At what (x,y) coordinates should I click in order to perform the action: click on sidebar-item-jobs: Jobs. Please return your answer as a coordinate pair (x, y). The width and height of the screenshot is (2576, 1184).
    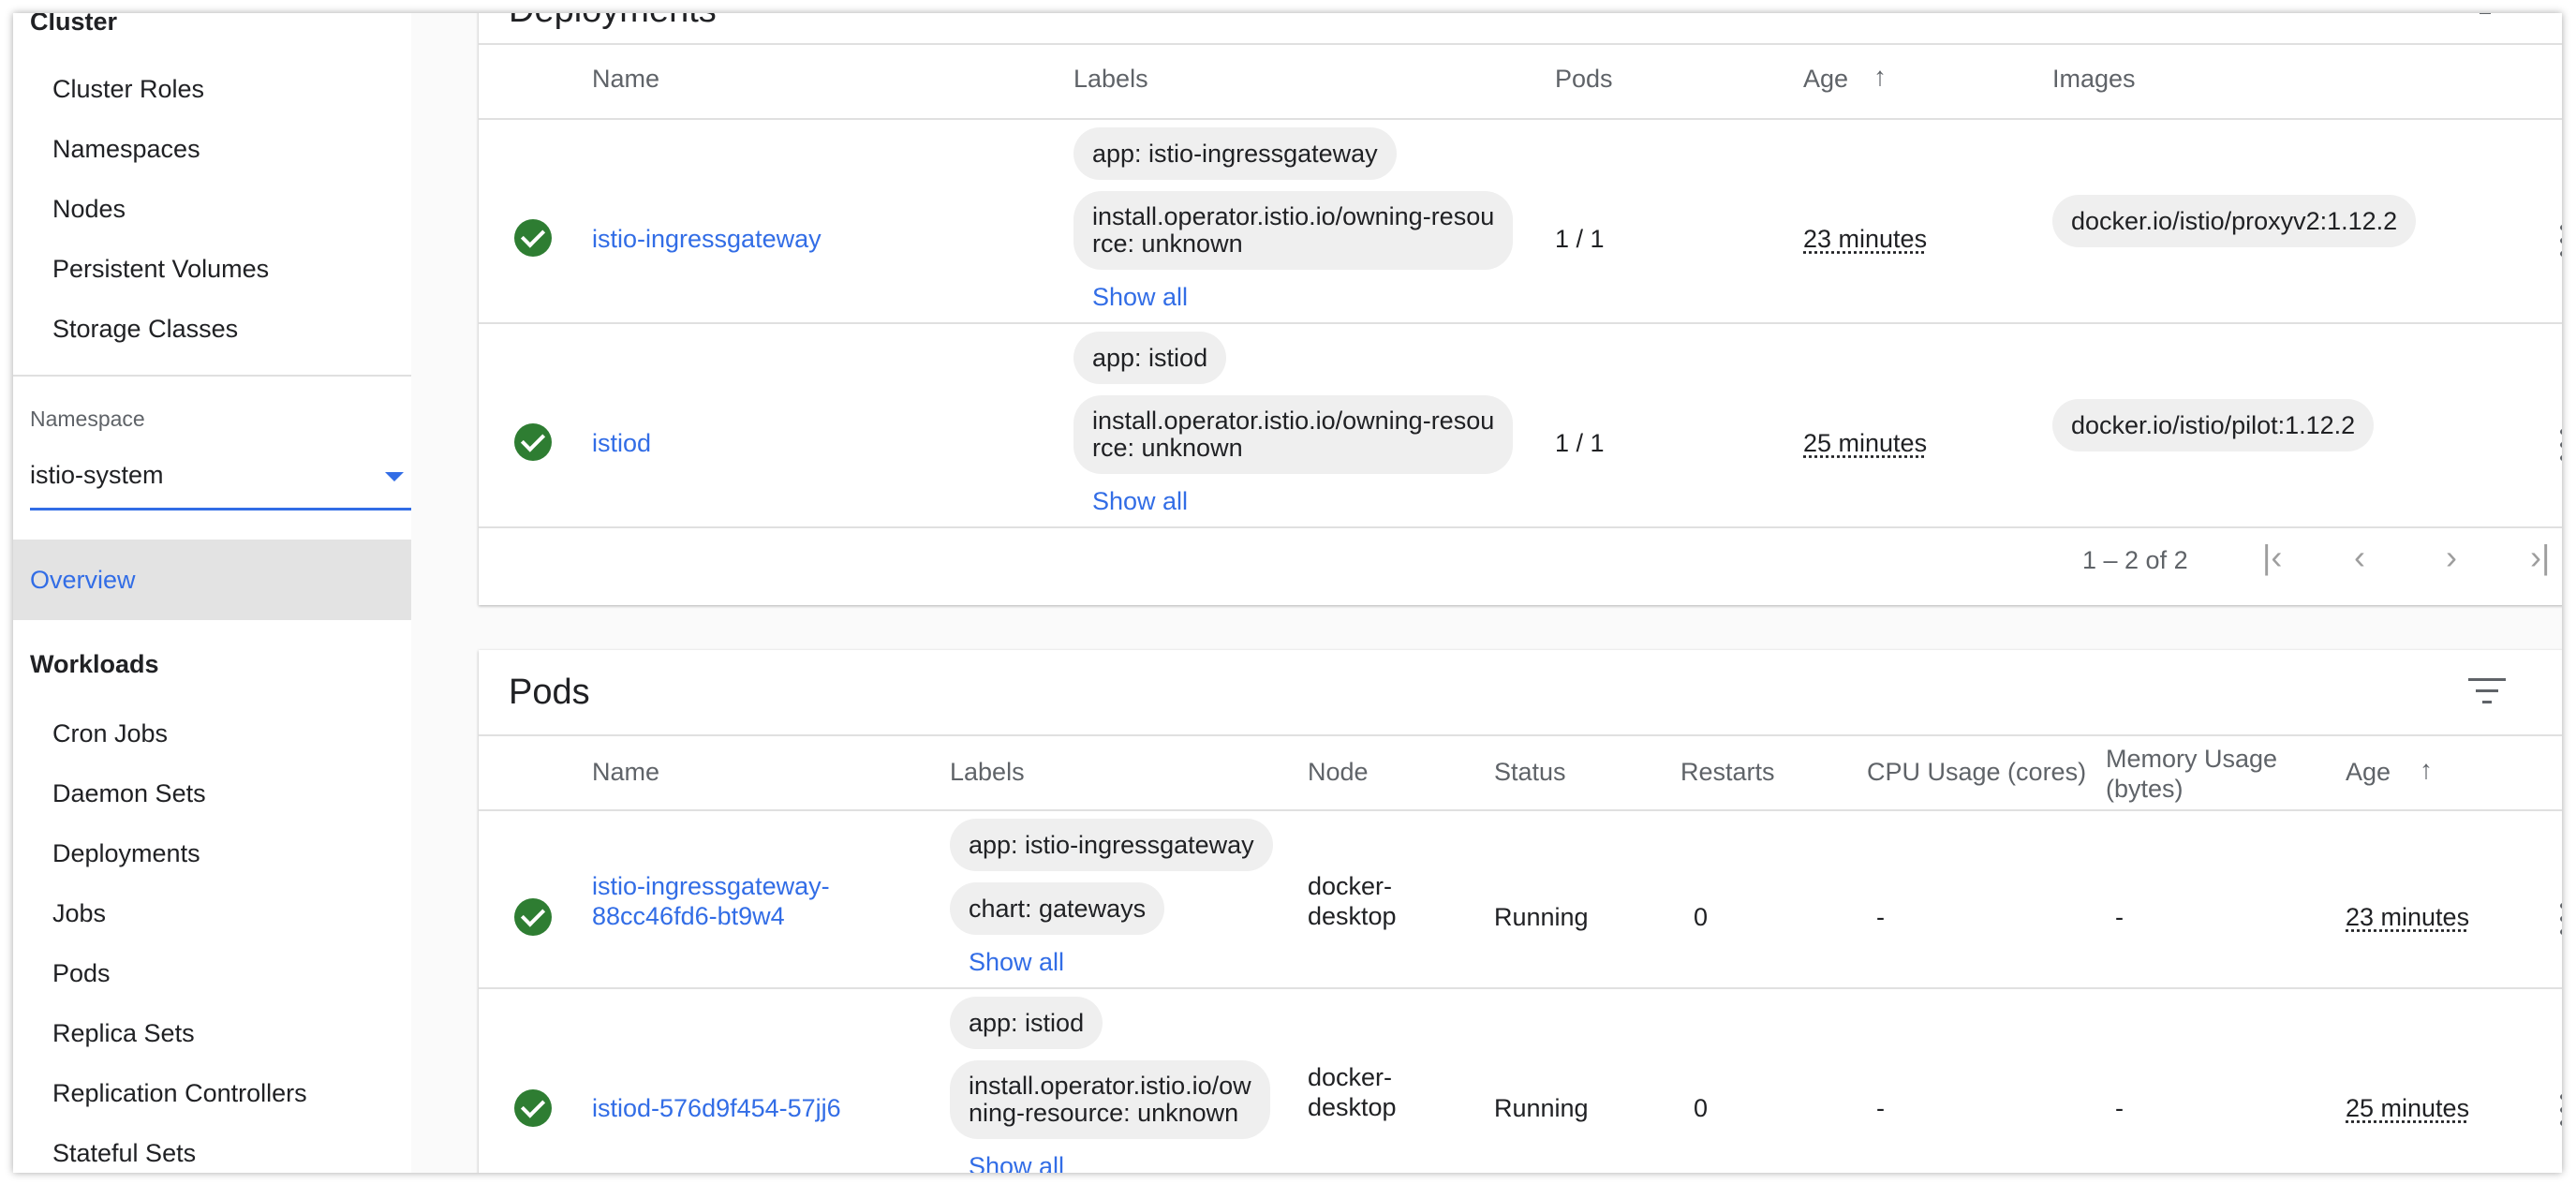
    Looking at the image, I should click on (79, 913).